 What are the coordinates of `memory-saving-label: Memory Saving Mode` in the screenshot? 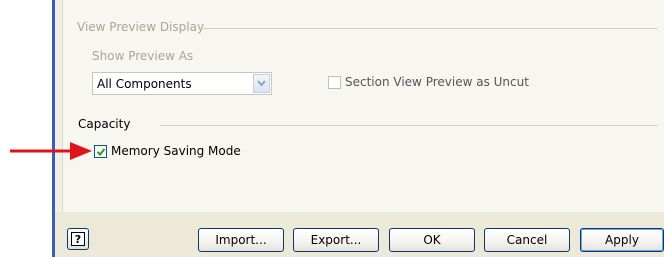 It's located at (176, 151).